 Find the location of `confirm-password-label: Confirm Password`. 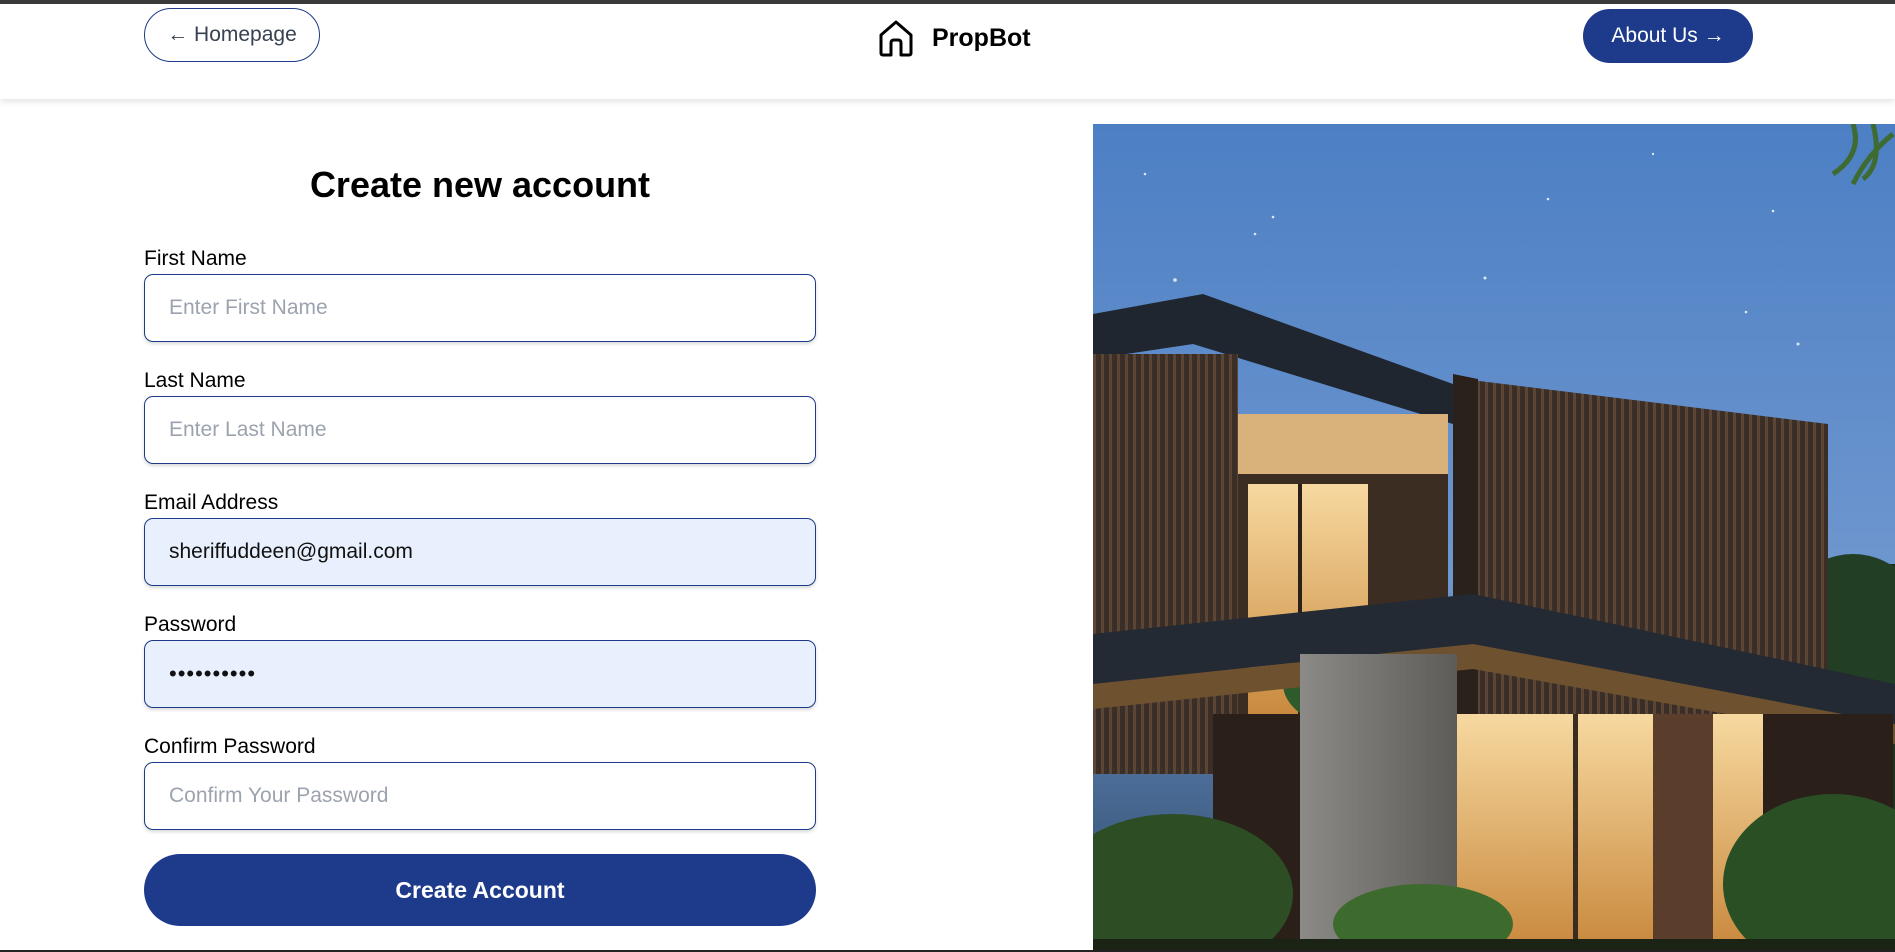

confirm-password-label: Confirm Password is located at coordinates (230, 746).